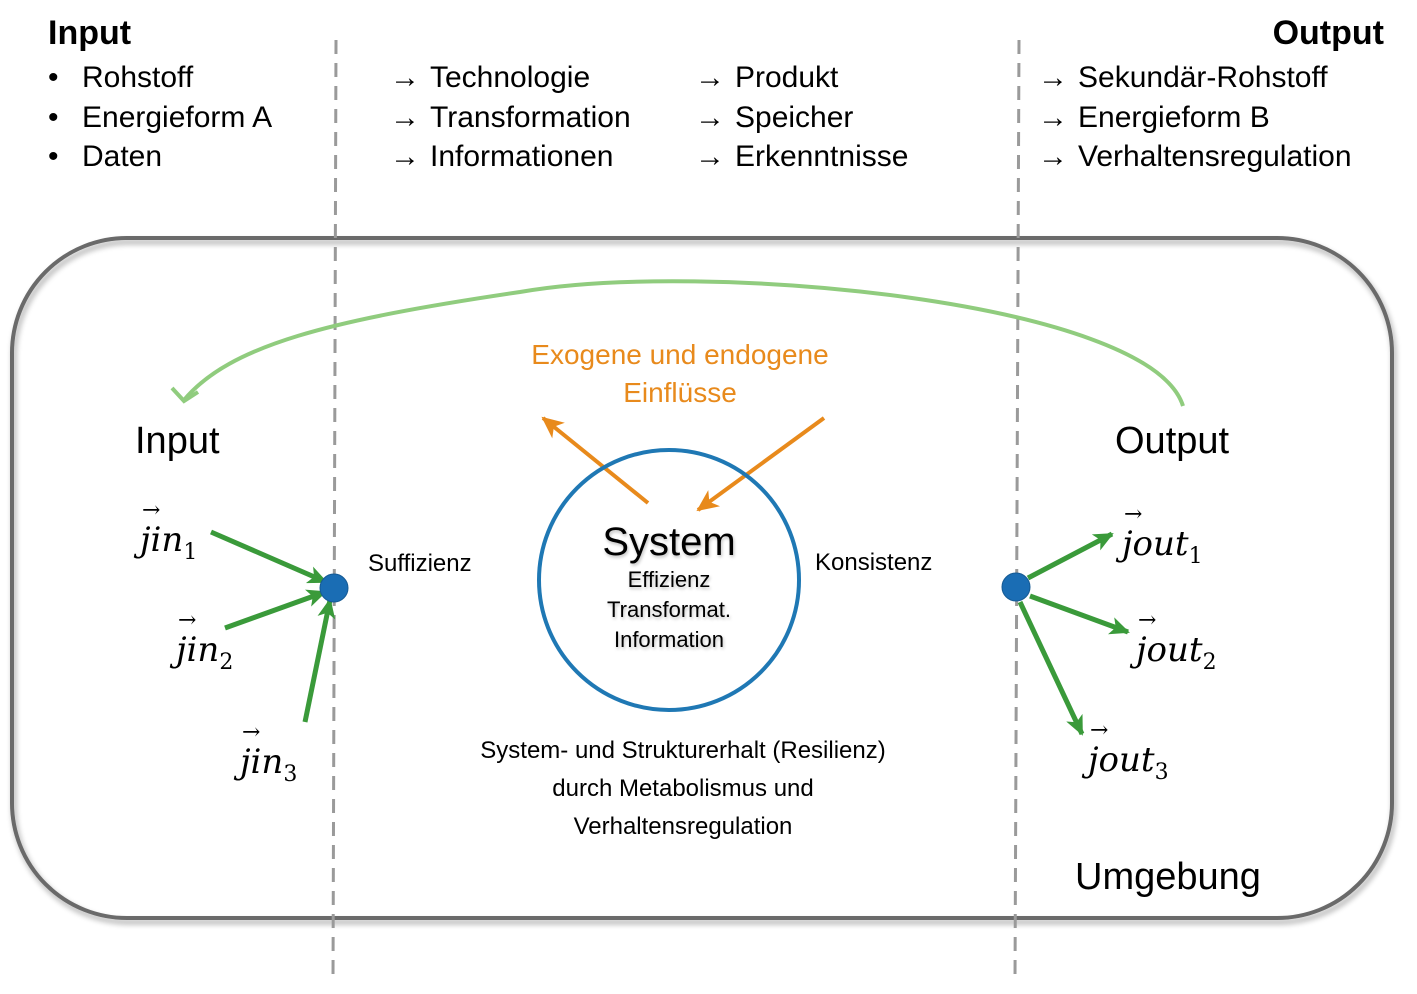 This screenshot has height=994, width=1417. I want to click on consistency-label: Konsistenz, so click(874, 562).